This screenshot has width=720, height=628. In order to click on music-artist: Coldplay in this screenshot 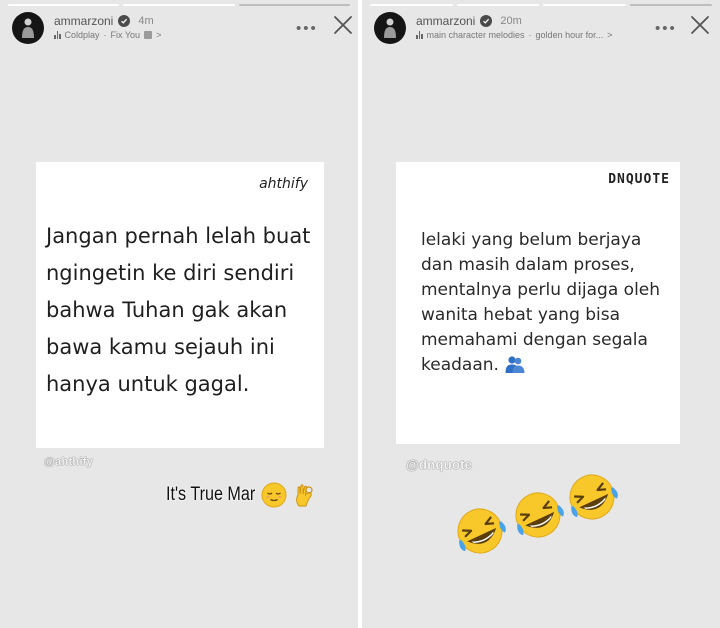, I will do `click(82, 35)`.